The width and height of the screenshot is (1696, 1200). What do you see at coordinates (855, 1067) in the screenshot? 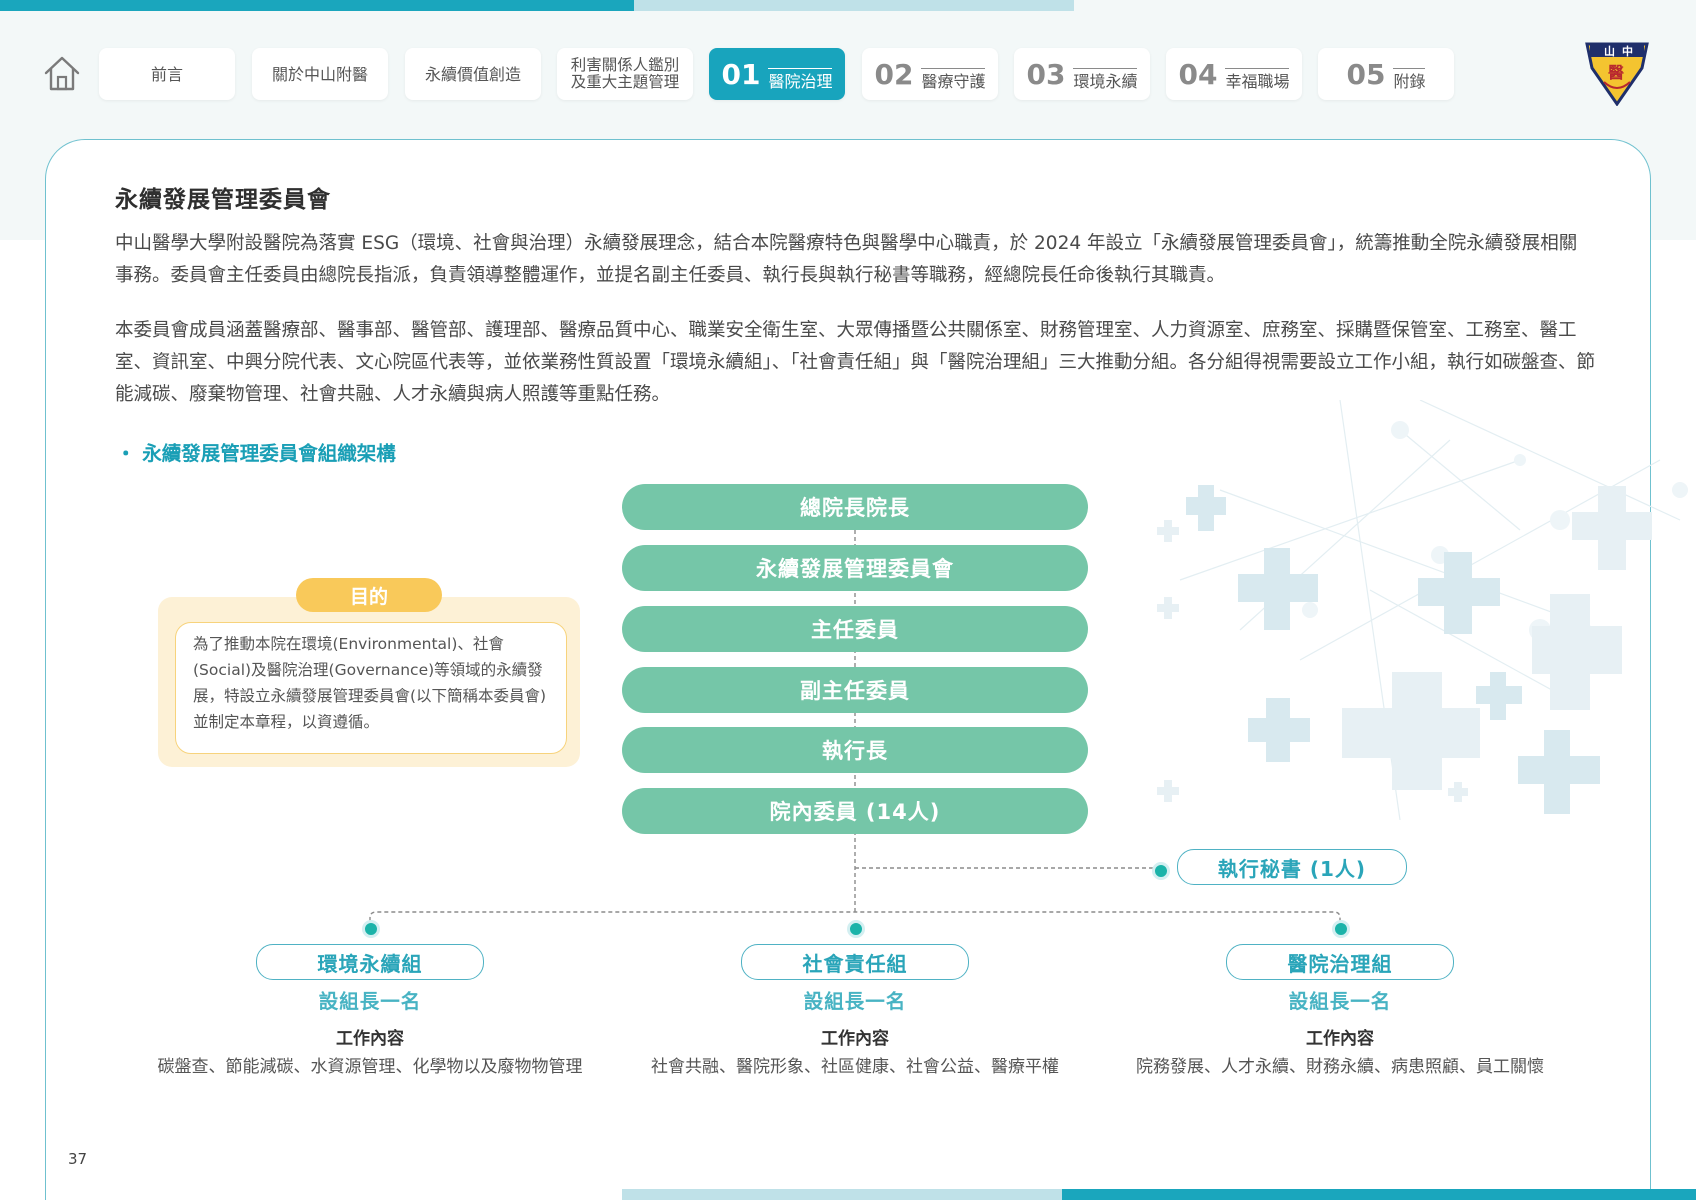
I see `work-description: 社會共融、醫院形象、社區健康、社會公益、醫療平權` at bounding box center [855, 1067].